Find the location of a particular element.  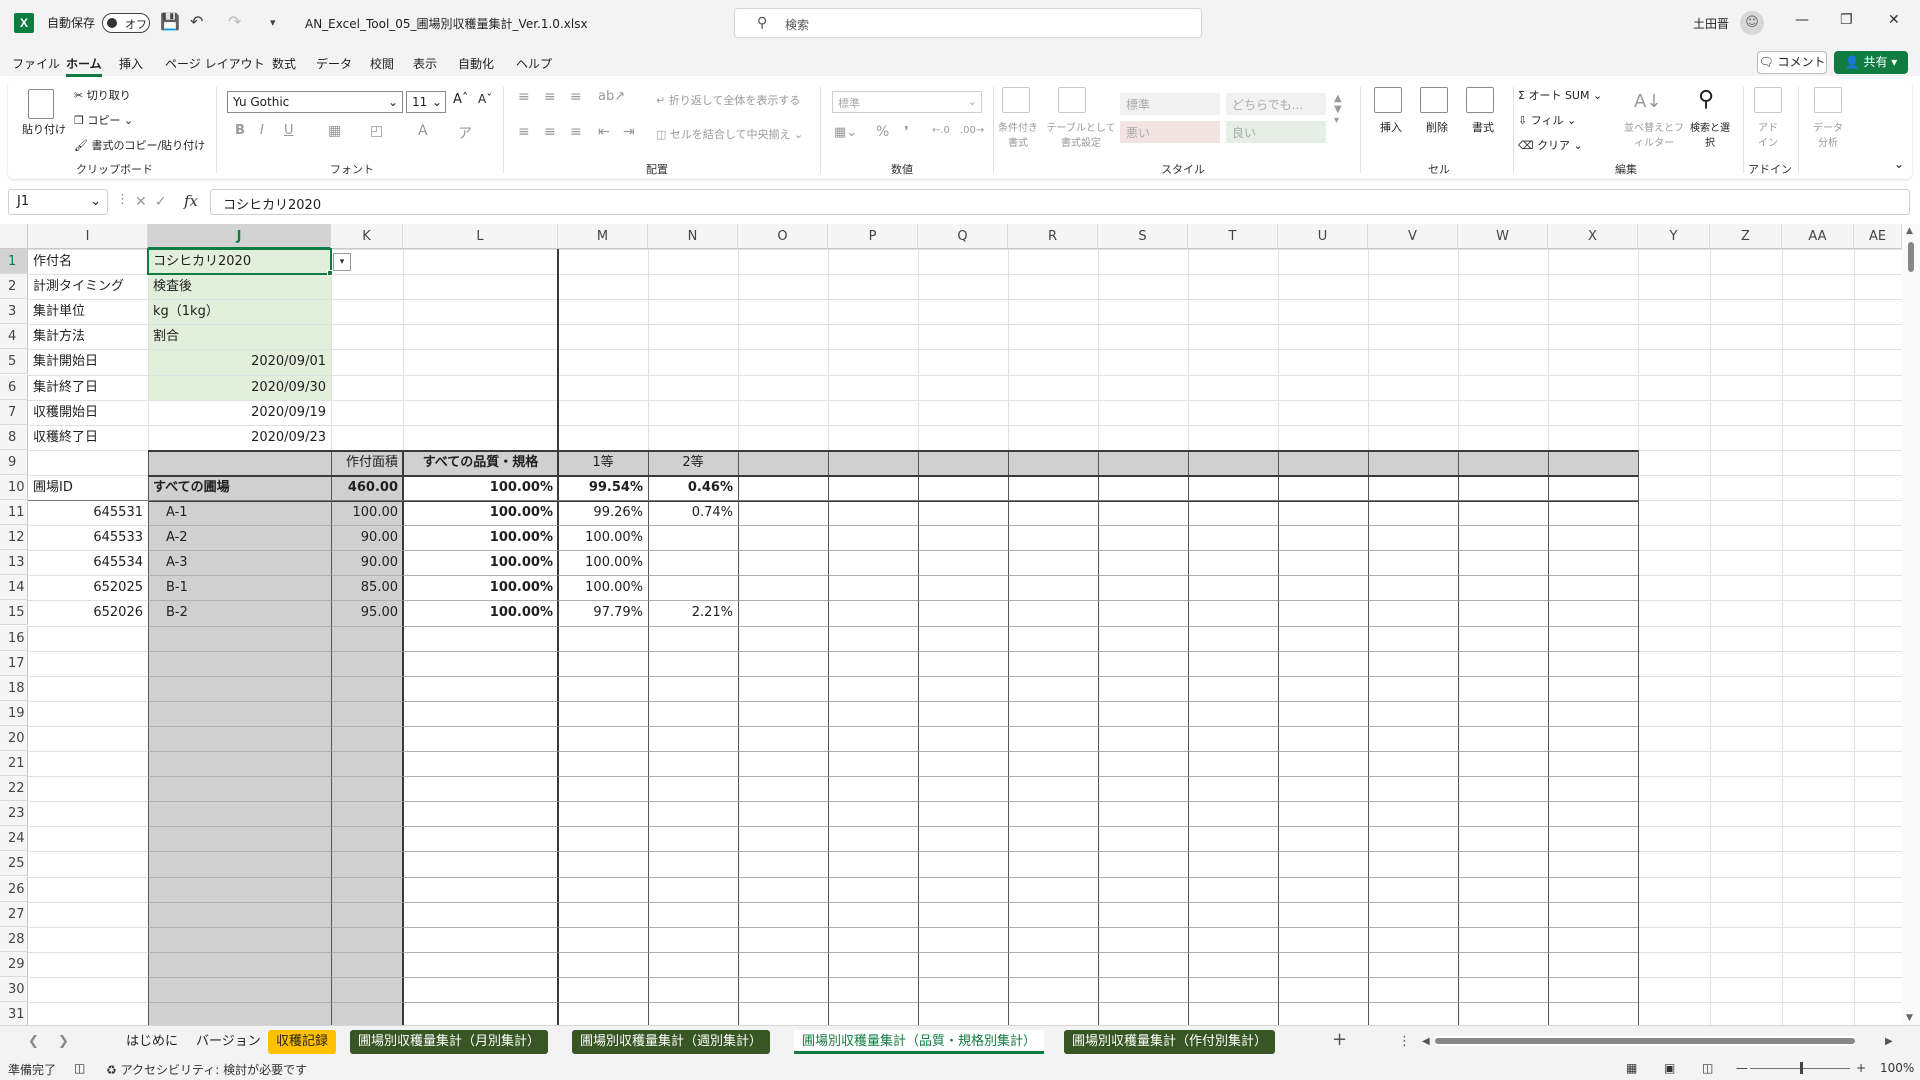

field-name: B-1 is located at coordinates (239, 587).